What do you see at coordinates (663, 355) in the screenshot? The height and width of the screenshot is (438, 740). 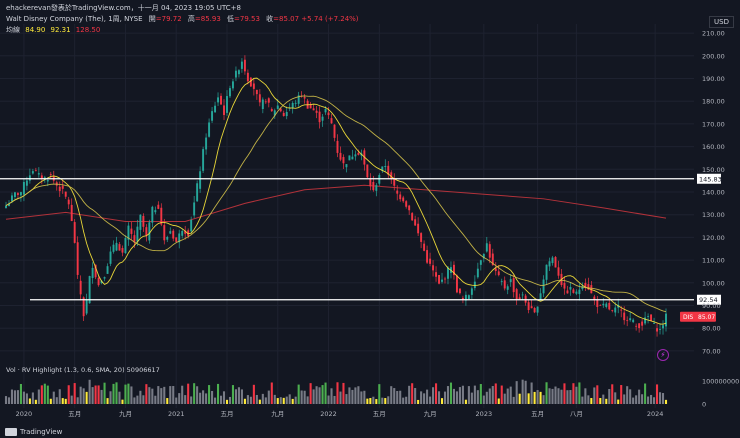 I see `flash-icon: ⚡` at bounding box center [663, 355].